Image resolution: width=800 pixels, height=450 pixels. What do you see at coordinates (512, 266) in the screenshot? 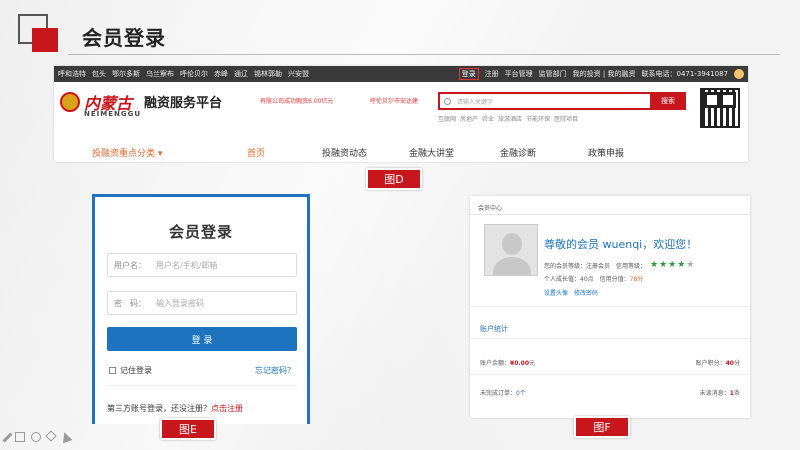
I see `avatar-body` at bounding box center [512, 266].